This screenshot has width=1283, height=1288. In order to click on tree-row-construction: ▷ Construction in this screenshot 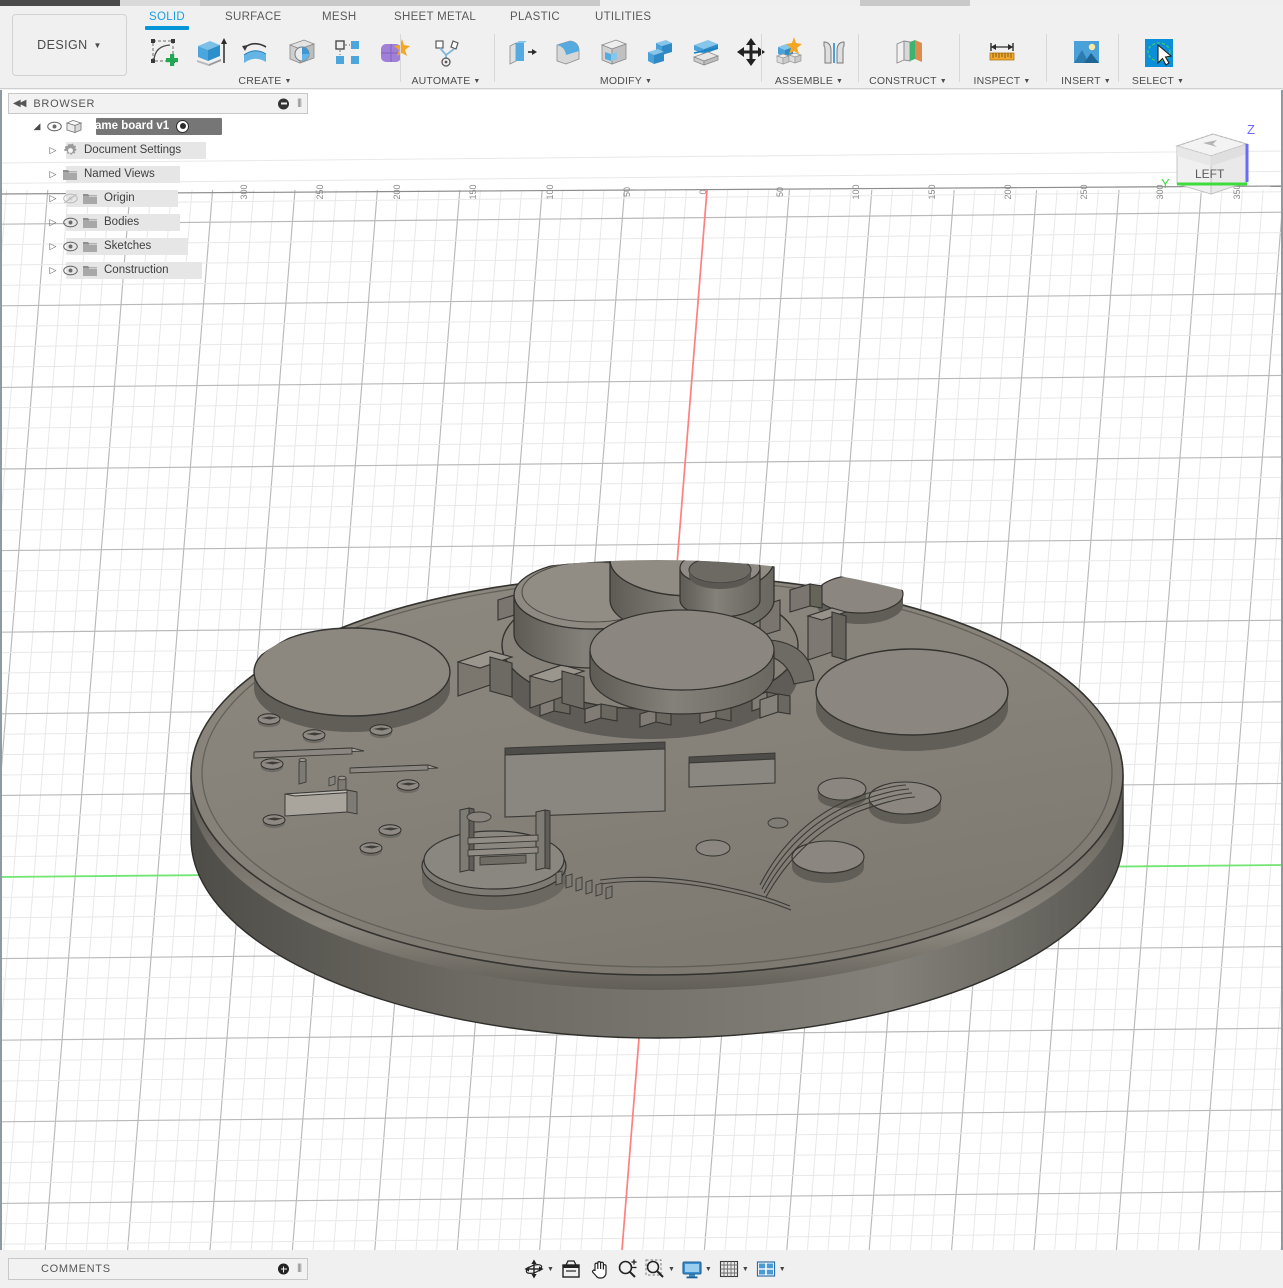, I will do `click(158, 270)`.